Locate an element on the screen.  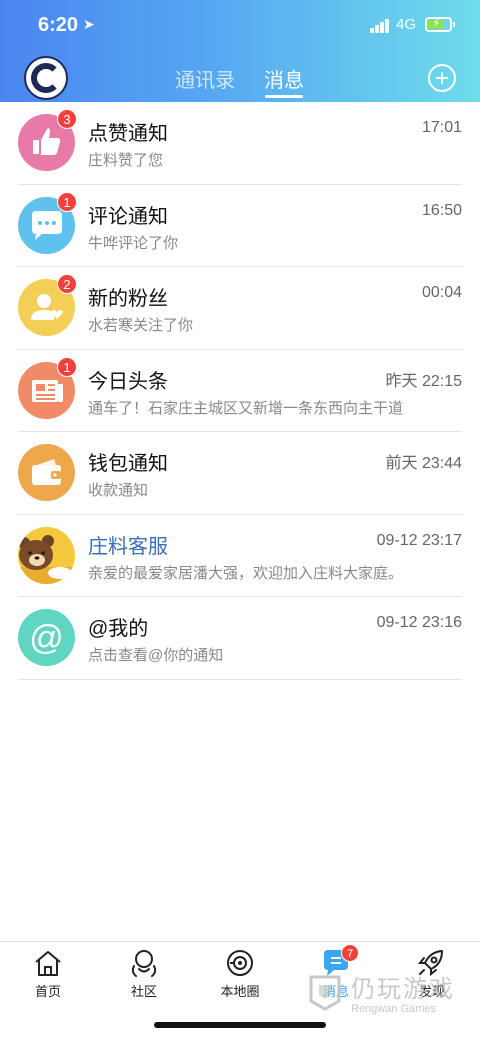
message-preview: 收款通知 is located at coordinates (118, 490).